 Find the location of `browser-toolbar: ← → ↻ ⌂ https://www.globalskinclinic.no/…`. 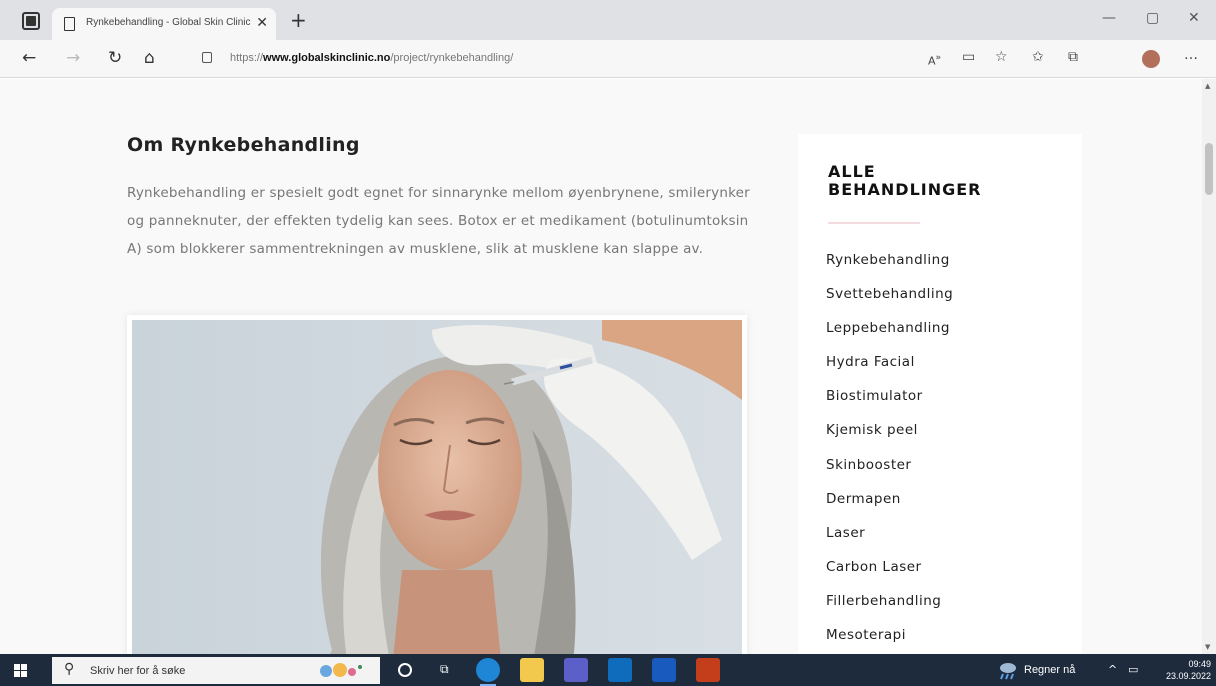

browser-toolbar: ← → ↻ ⌂ https://www.globalskinclinic.no/… is located at coordinates (608, 59).